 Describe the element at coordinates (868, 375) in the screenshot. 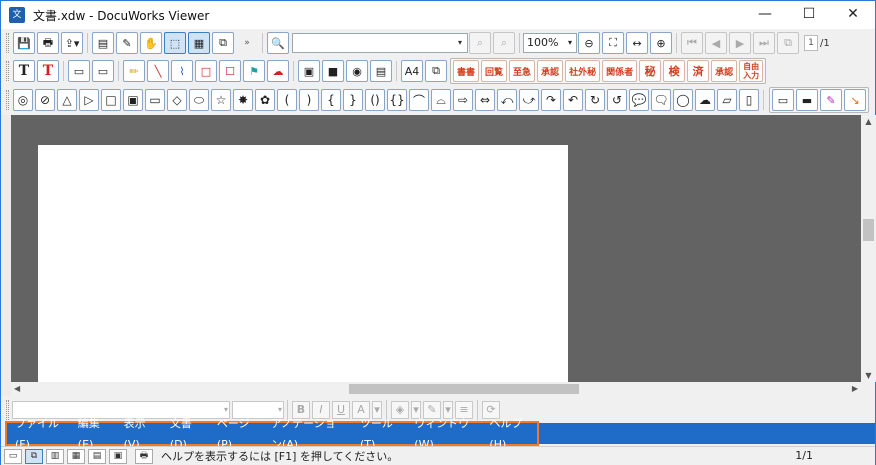

I see `scroll-down-icon: ▼` at that location.